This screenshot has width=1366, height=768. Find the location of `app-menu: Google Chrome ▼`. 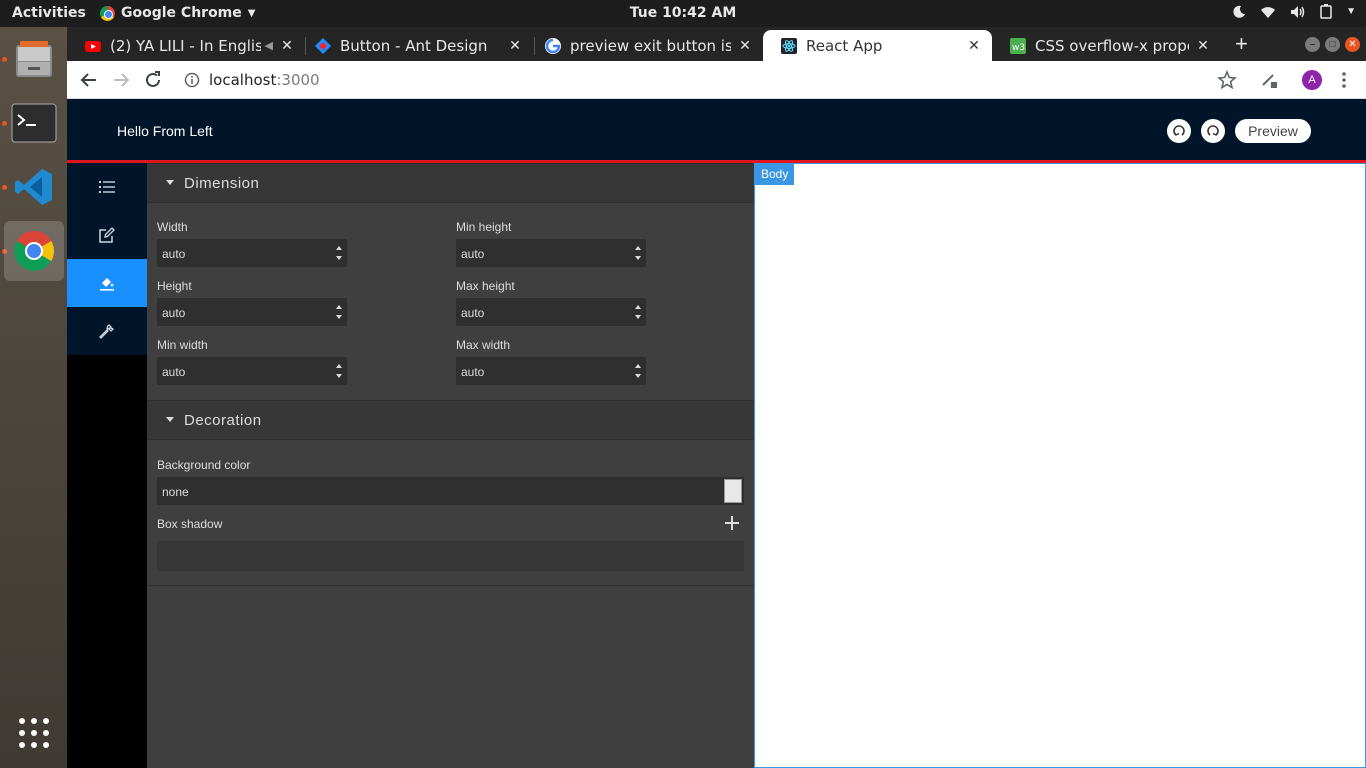

app-menu: Google Chrome ▼ is located at coordinates (177, 13).